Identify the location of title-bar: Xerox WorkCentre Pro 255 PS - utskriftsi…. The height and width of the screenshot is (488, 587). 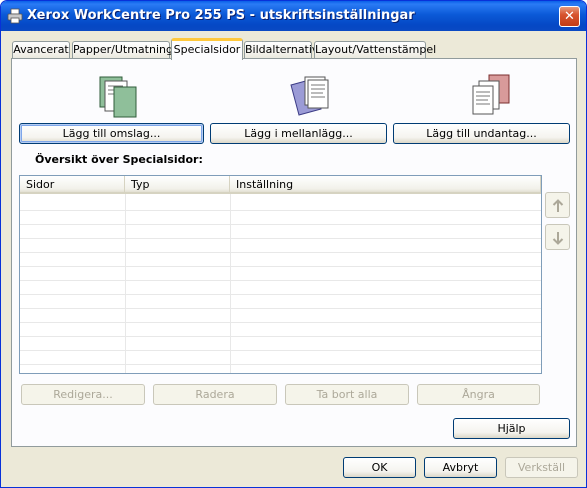
(293, 16).